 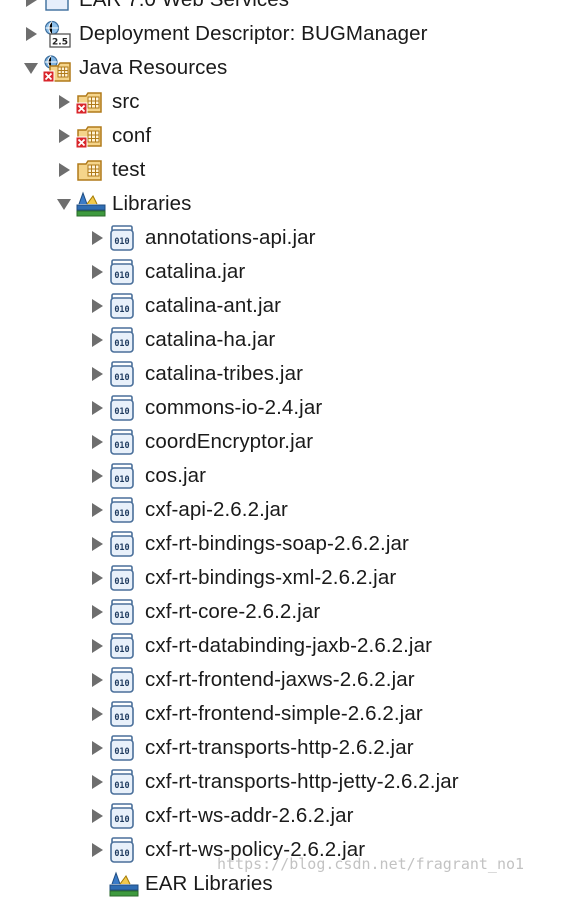 I want to click on tree-item: 010 annotations-api.jar, so click(x=281, y=238).